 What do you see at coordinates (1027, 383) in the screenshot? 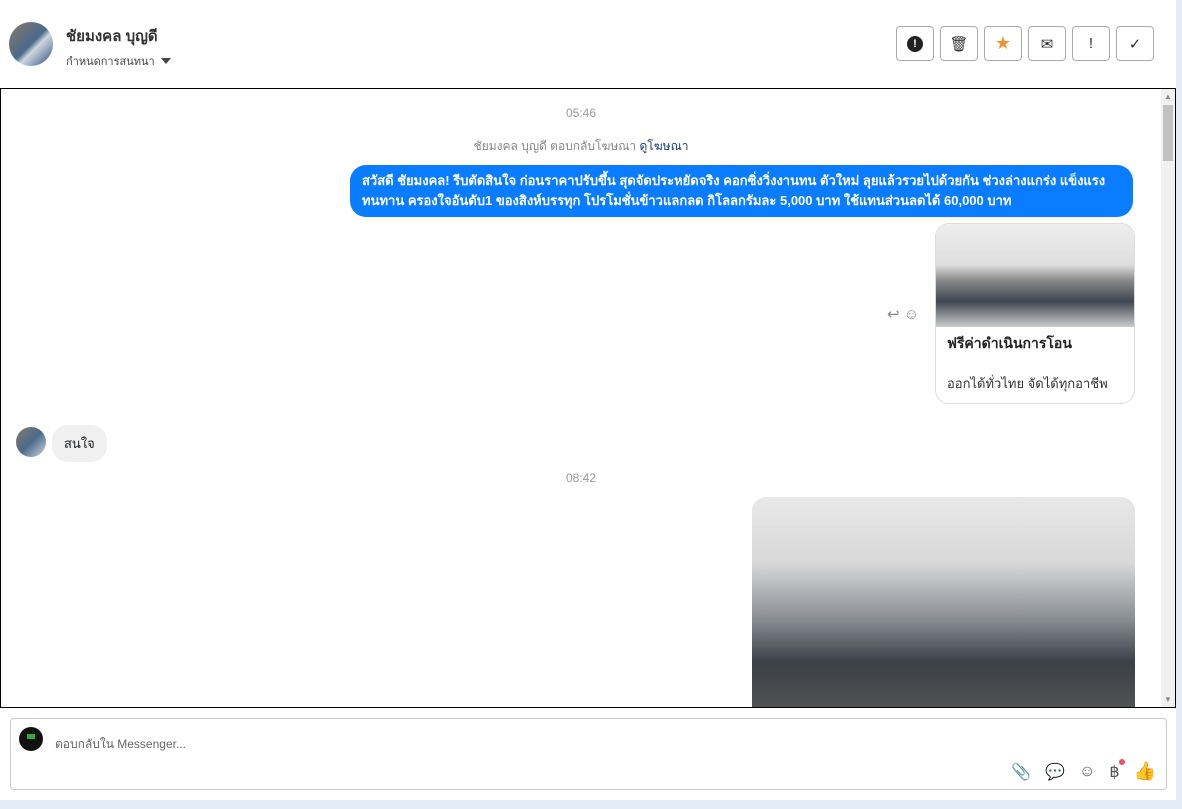
I see `card-description: ออกได้ทั่วไทย จัดได้ทุกอาชีพ` at bounding box center [1027, 383].